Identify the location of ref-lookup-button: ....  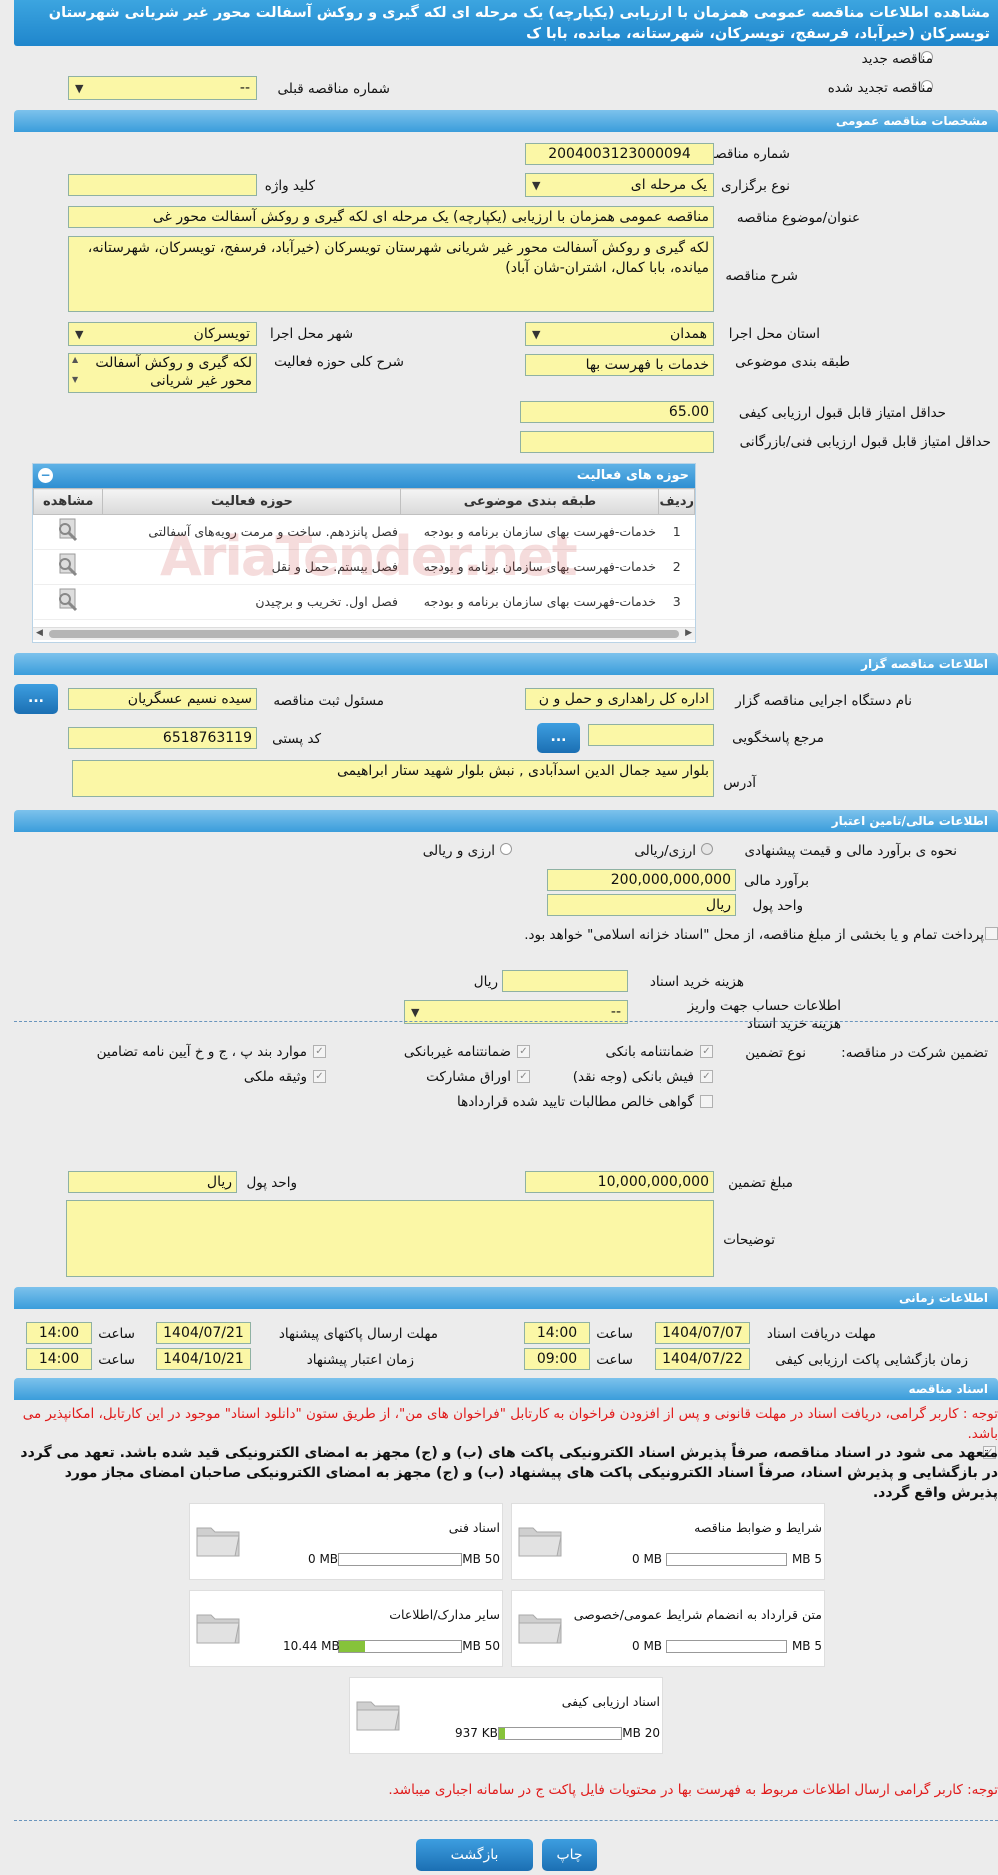
(558, 738).